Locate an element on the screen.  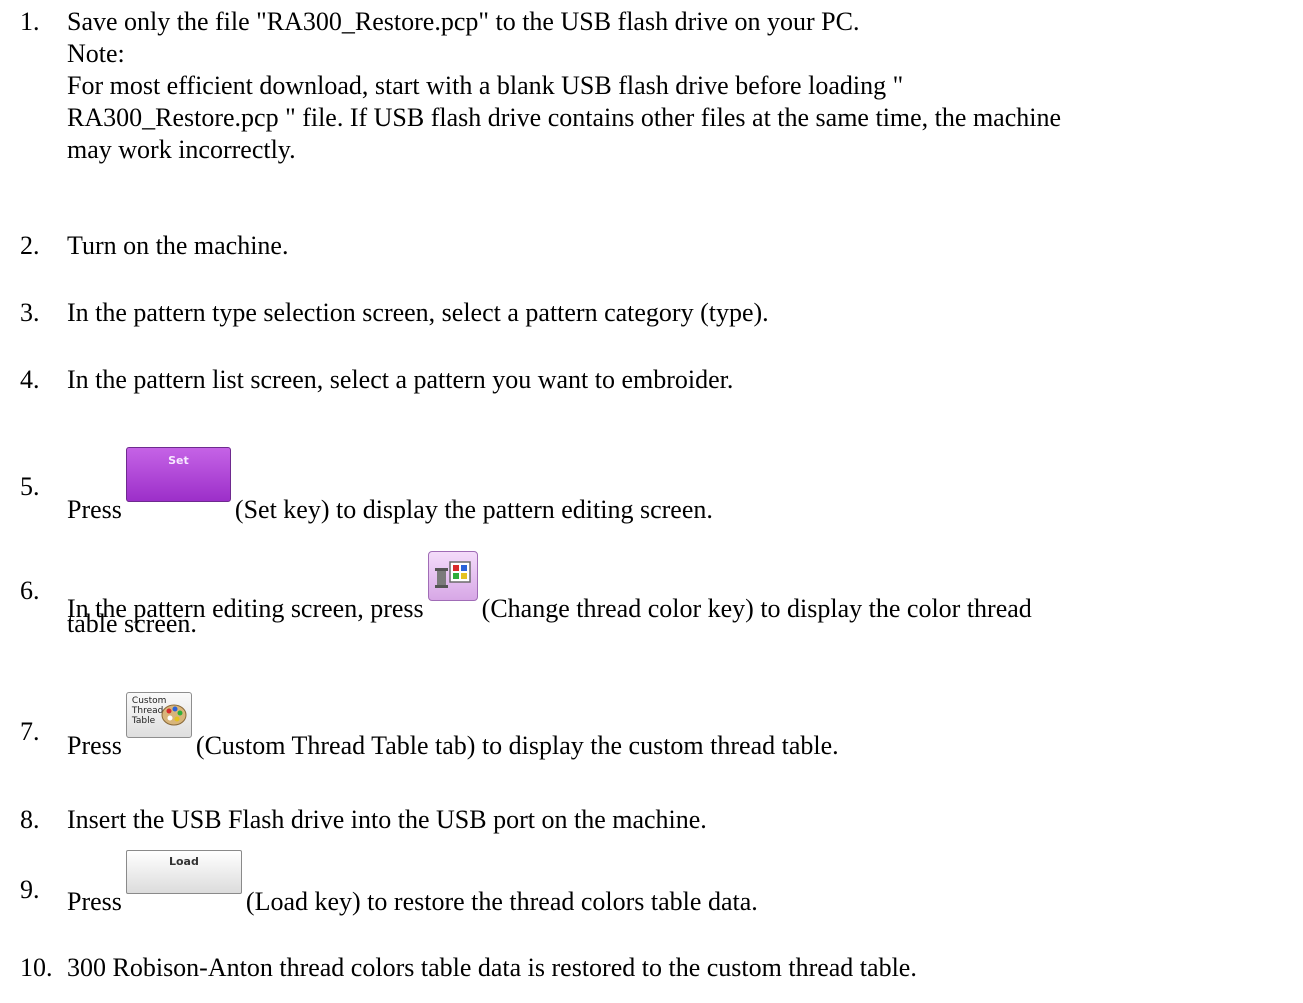
step-number: 10. is located at coordinates (36, 967).